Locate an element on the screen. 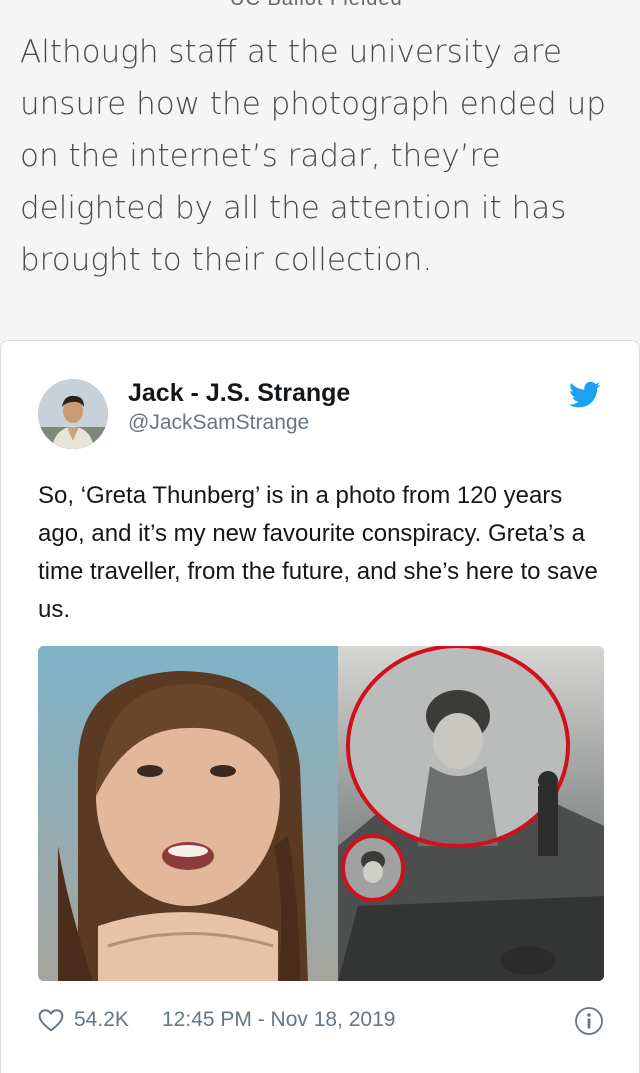  previous-text-cutoff: UC Ballot Fielded is located at coordinates (320, 9).